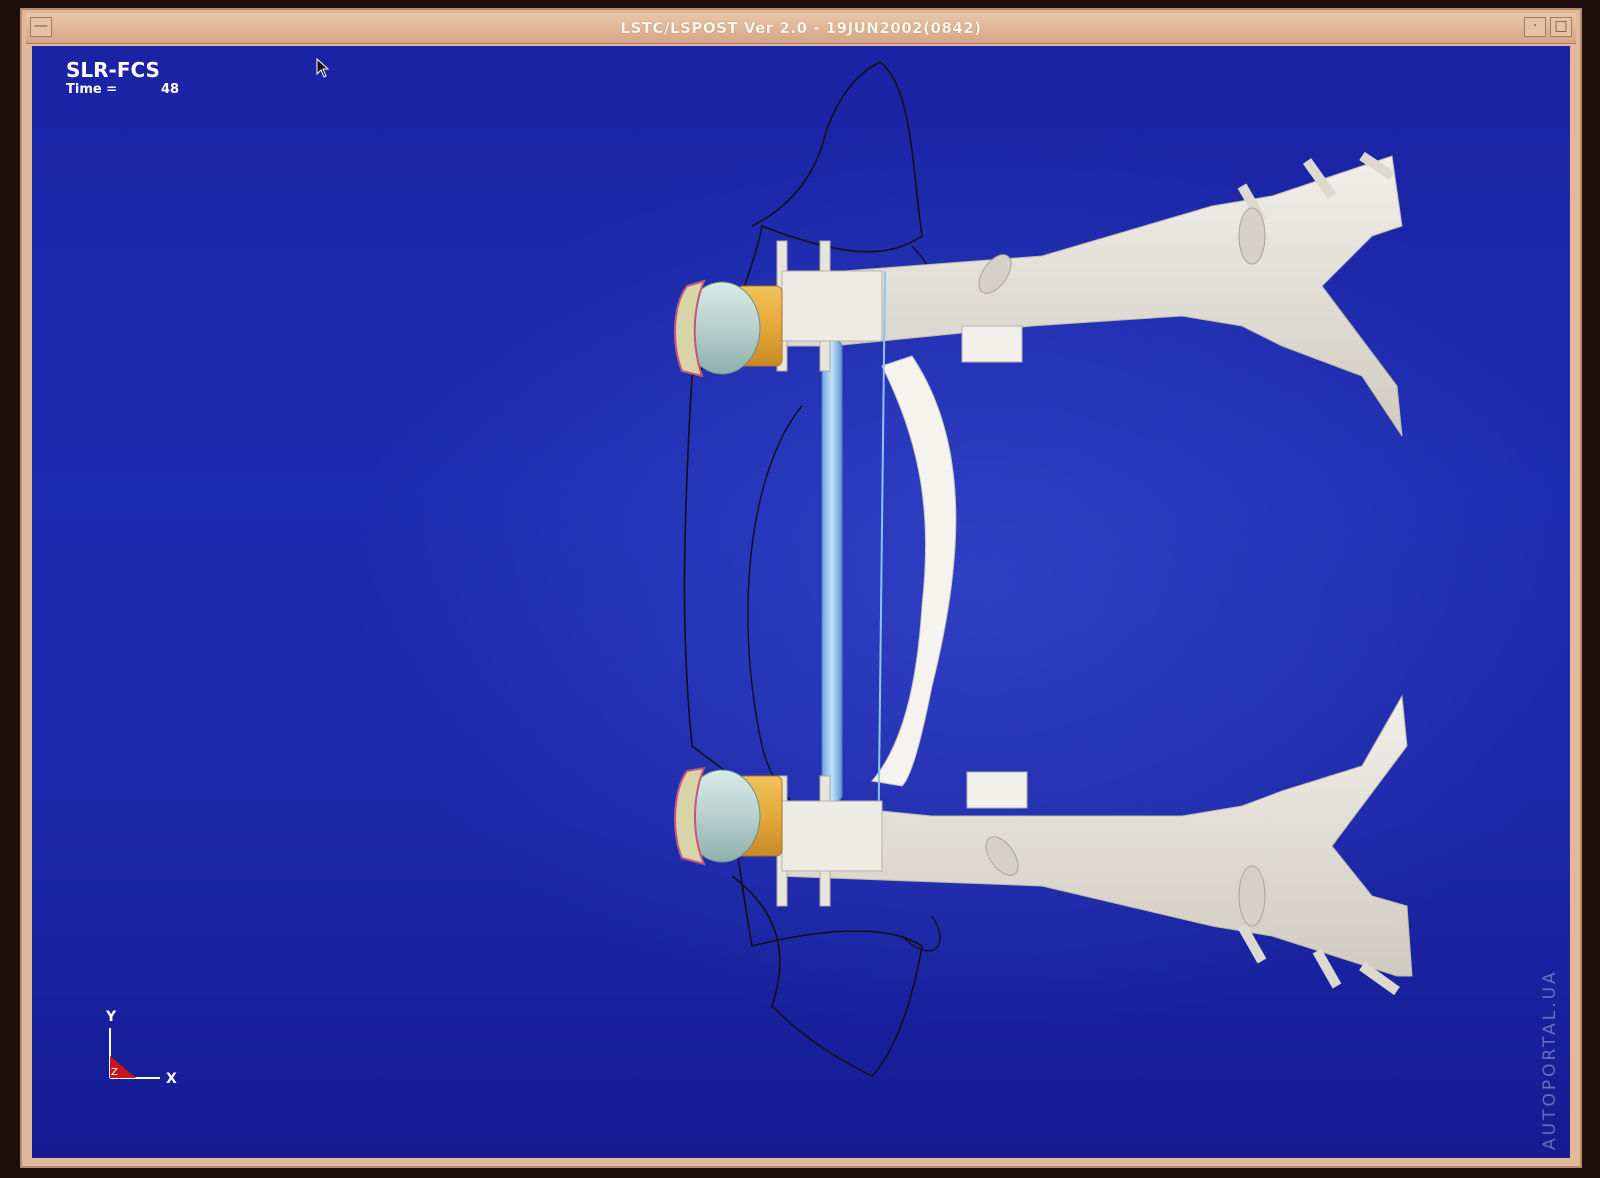 The image size is (1600, 1178). Describe the element at coordinates (1561, 27) in the screenshot. I see `maximize-icon: □` at that location.